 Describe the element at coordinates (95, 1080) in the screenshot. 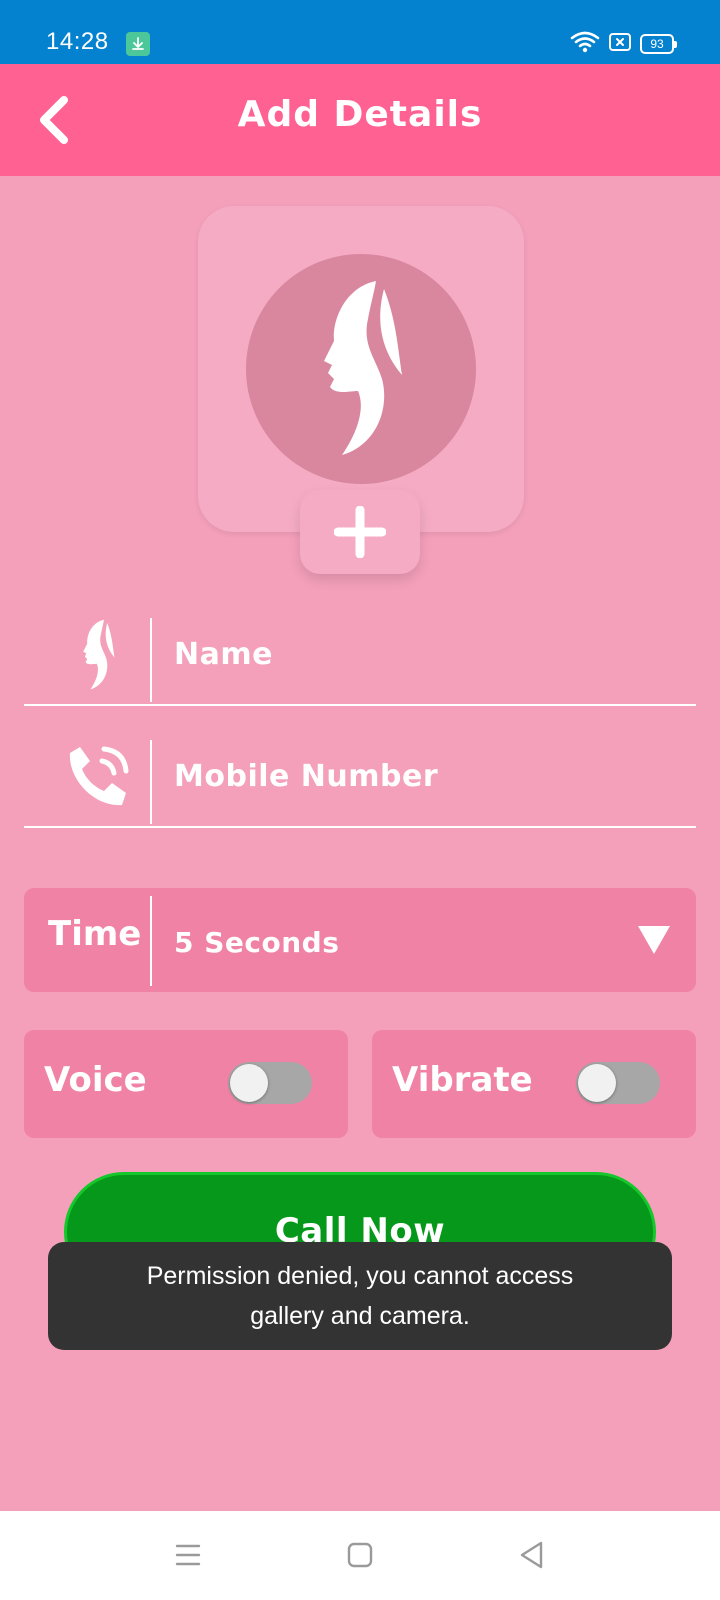

I see `voice-label: Voice` at that location.